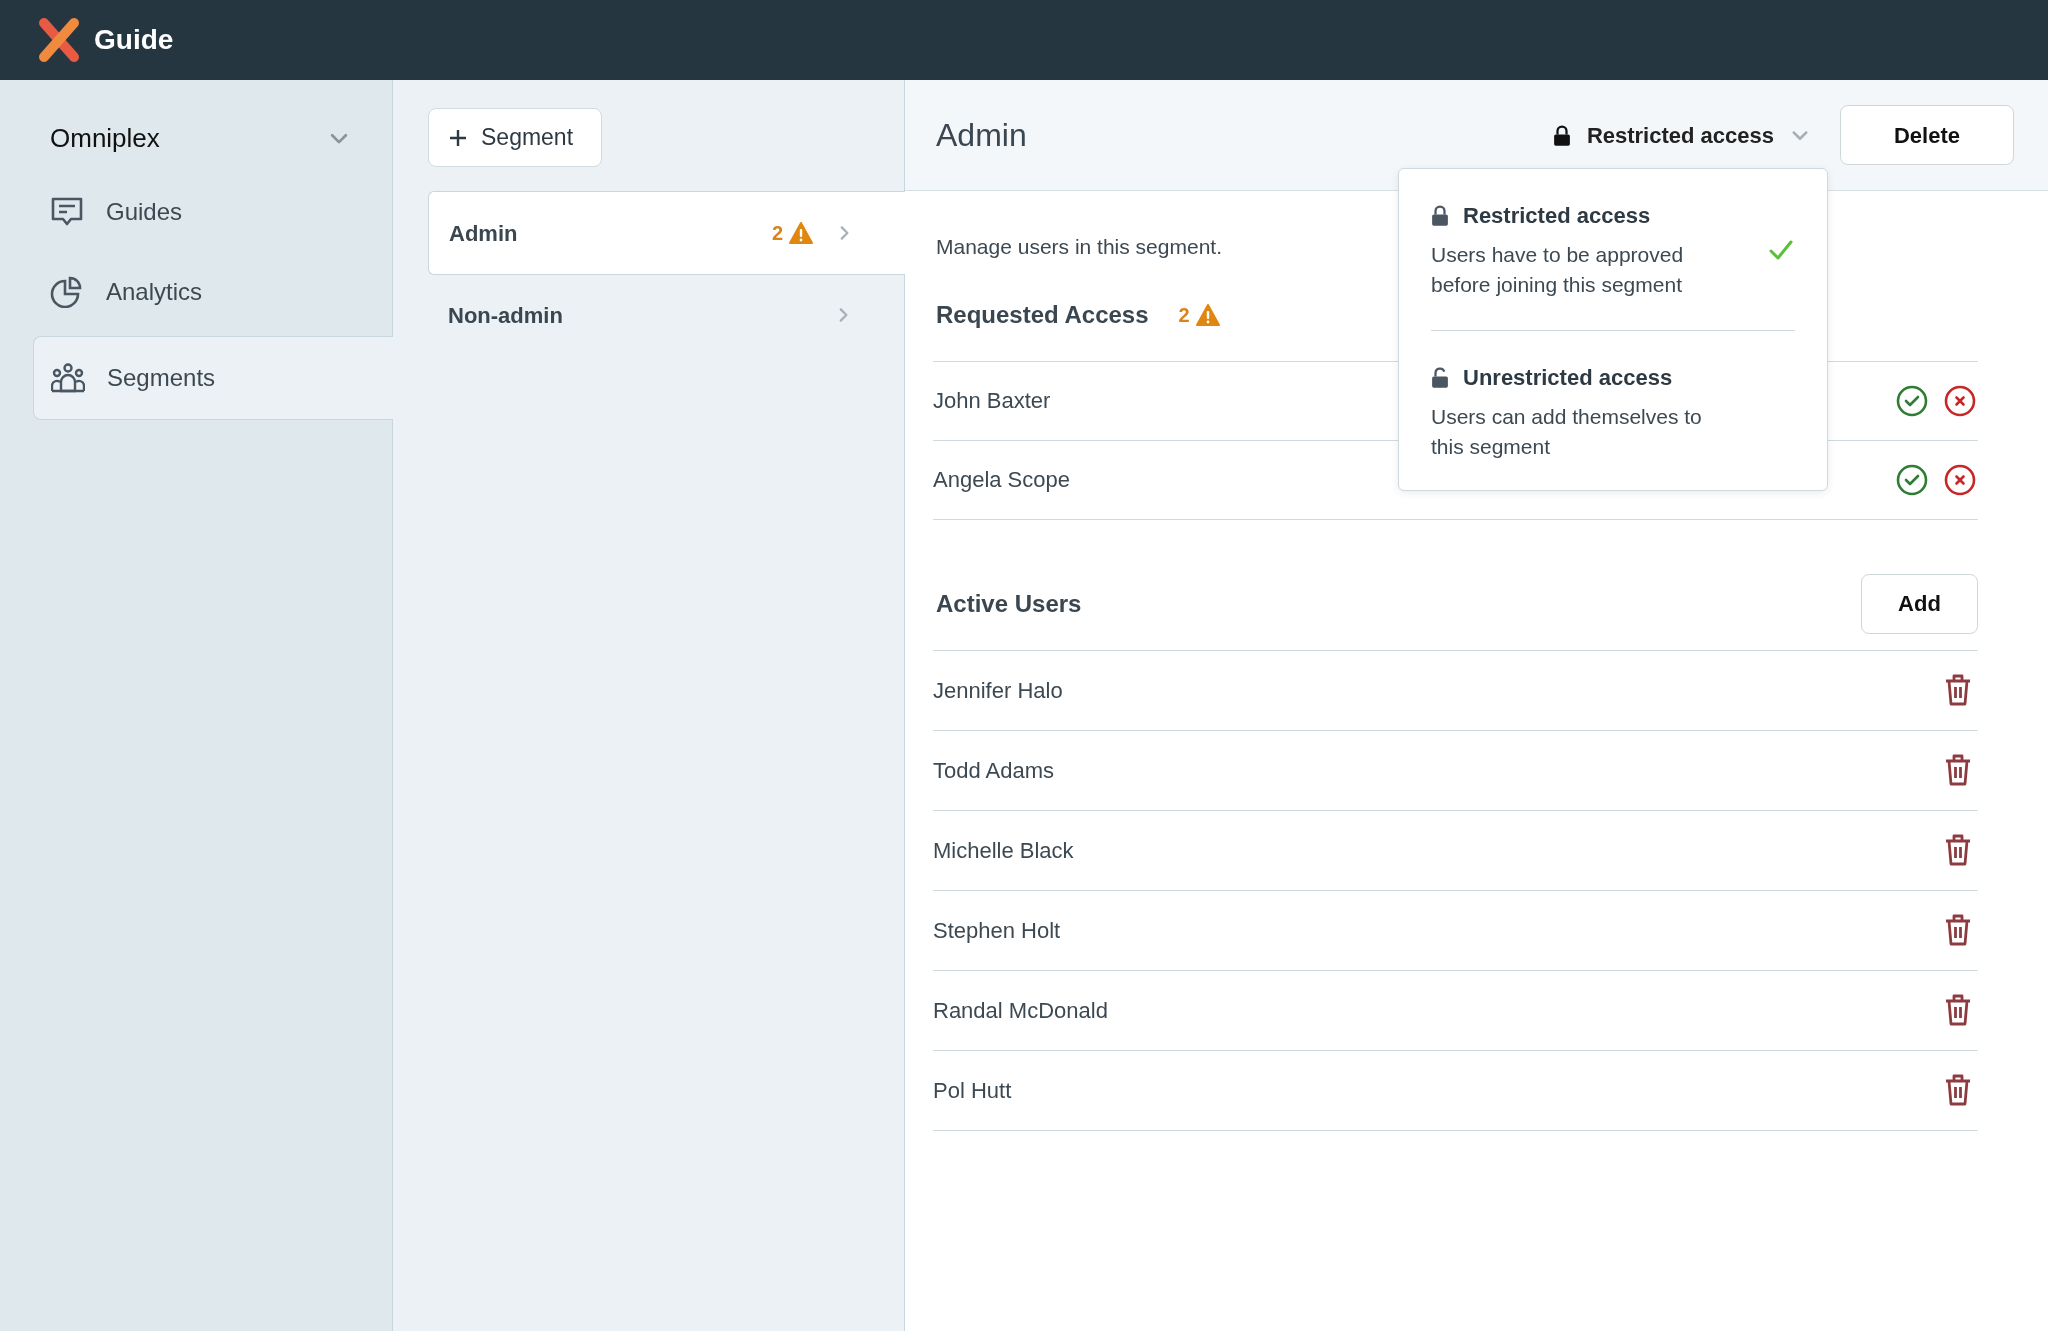  What do you see at coordinates (515, 137) in the screenshot?
I see `add-segment-button: Segment` at bounding box center [515, 137].